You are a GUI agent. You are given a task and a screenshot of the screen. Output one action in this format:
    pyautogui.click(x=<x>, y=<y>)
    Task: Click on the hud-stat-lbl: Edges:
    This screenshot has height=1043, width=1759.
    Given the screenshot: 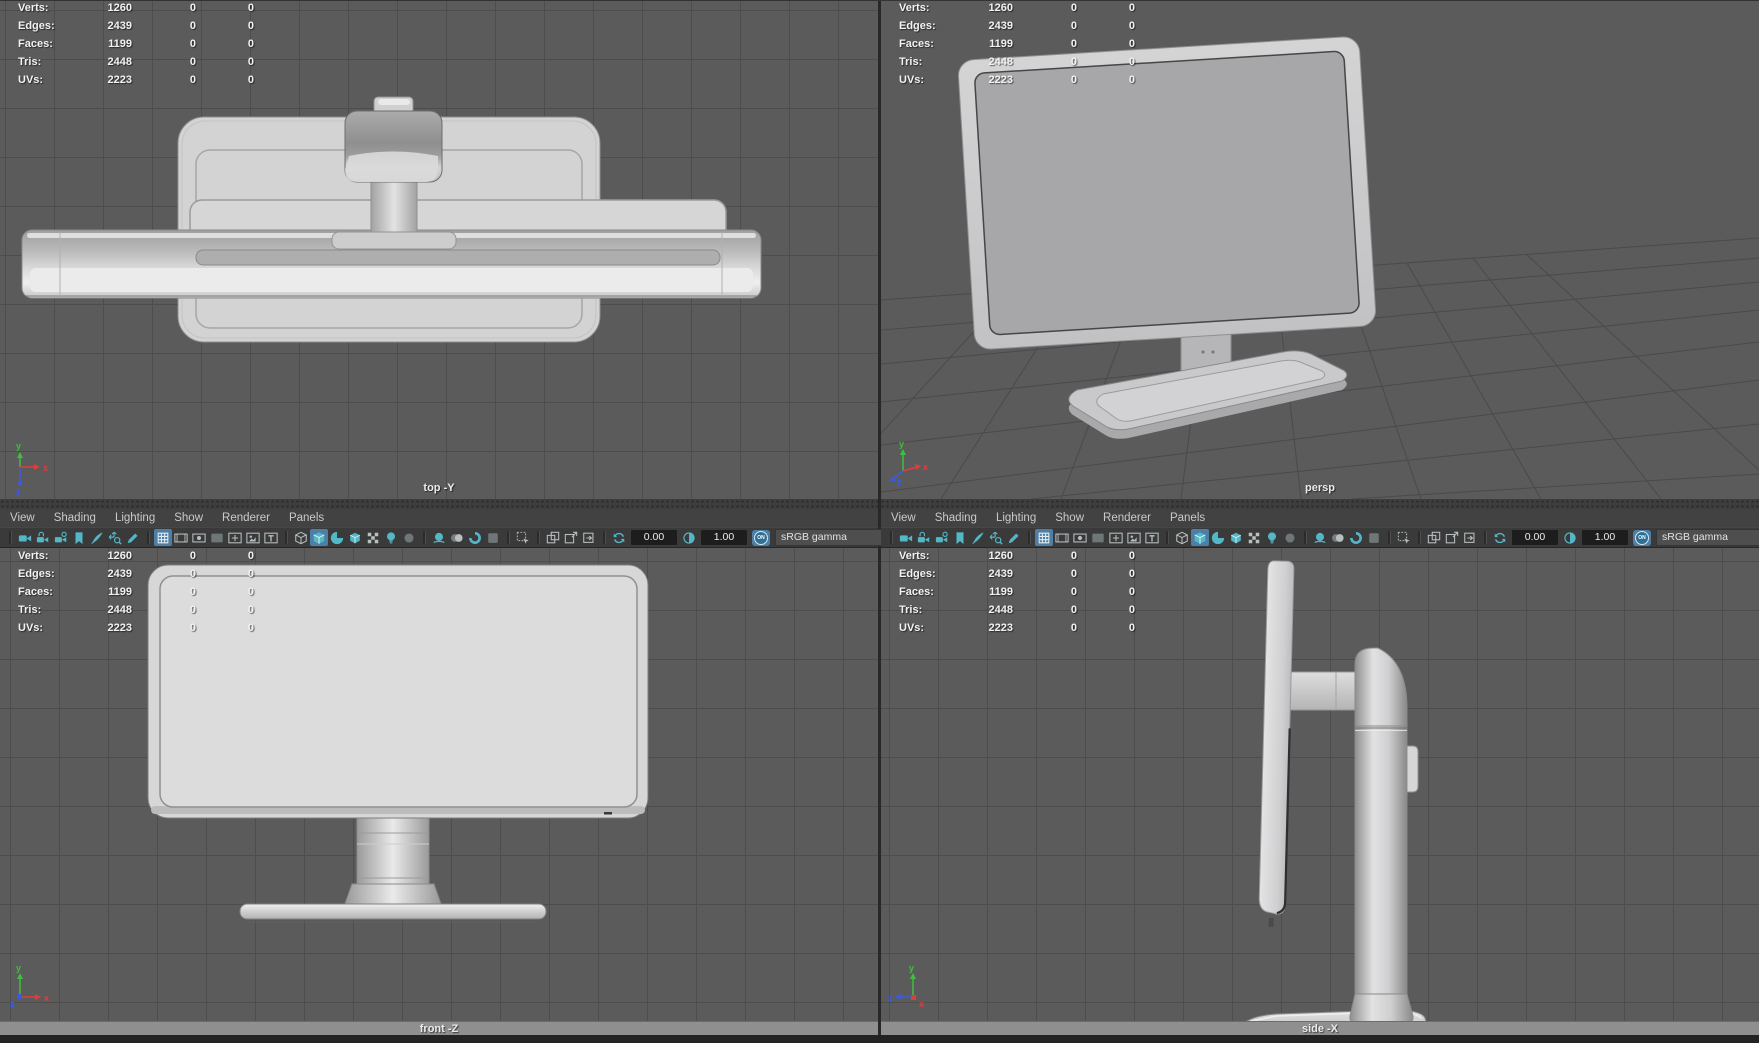 What is the action you would take?
    pyautogui.click(x=36, y=574)
    